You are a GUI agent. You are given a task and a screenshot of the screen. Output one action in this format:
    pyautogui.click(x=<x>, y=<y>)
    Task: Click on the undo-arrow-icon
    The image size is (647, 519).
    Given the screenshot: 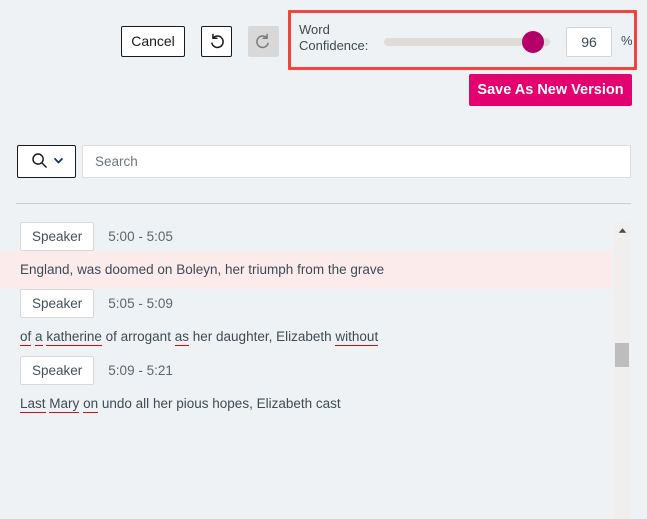 What is the action you would take?
    pyautogui.click(x=216, y=42)
    